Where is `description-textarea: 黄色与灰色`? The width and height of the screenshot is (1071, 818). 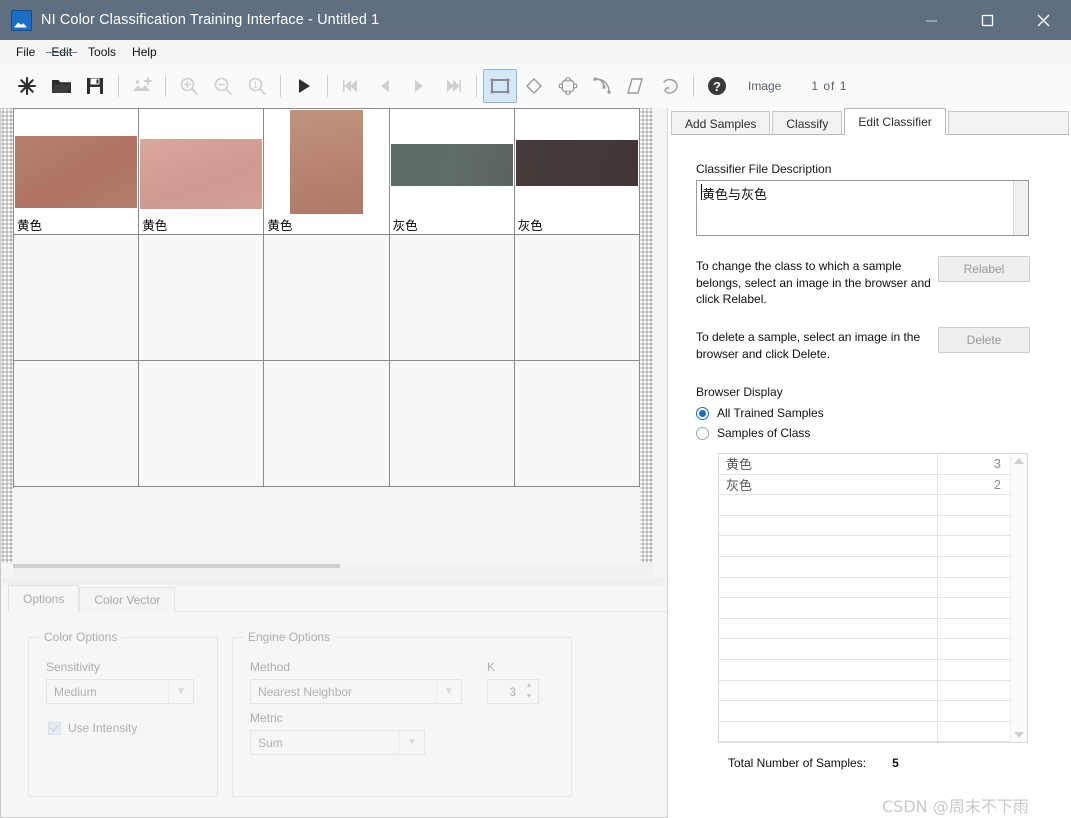
description-textarea: 黄色与灰色 is located at coordinates (862, 208).